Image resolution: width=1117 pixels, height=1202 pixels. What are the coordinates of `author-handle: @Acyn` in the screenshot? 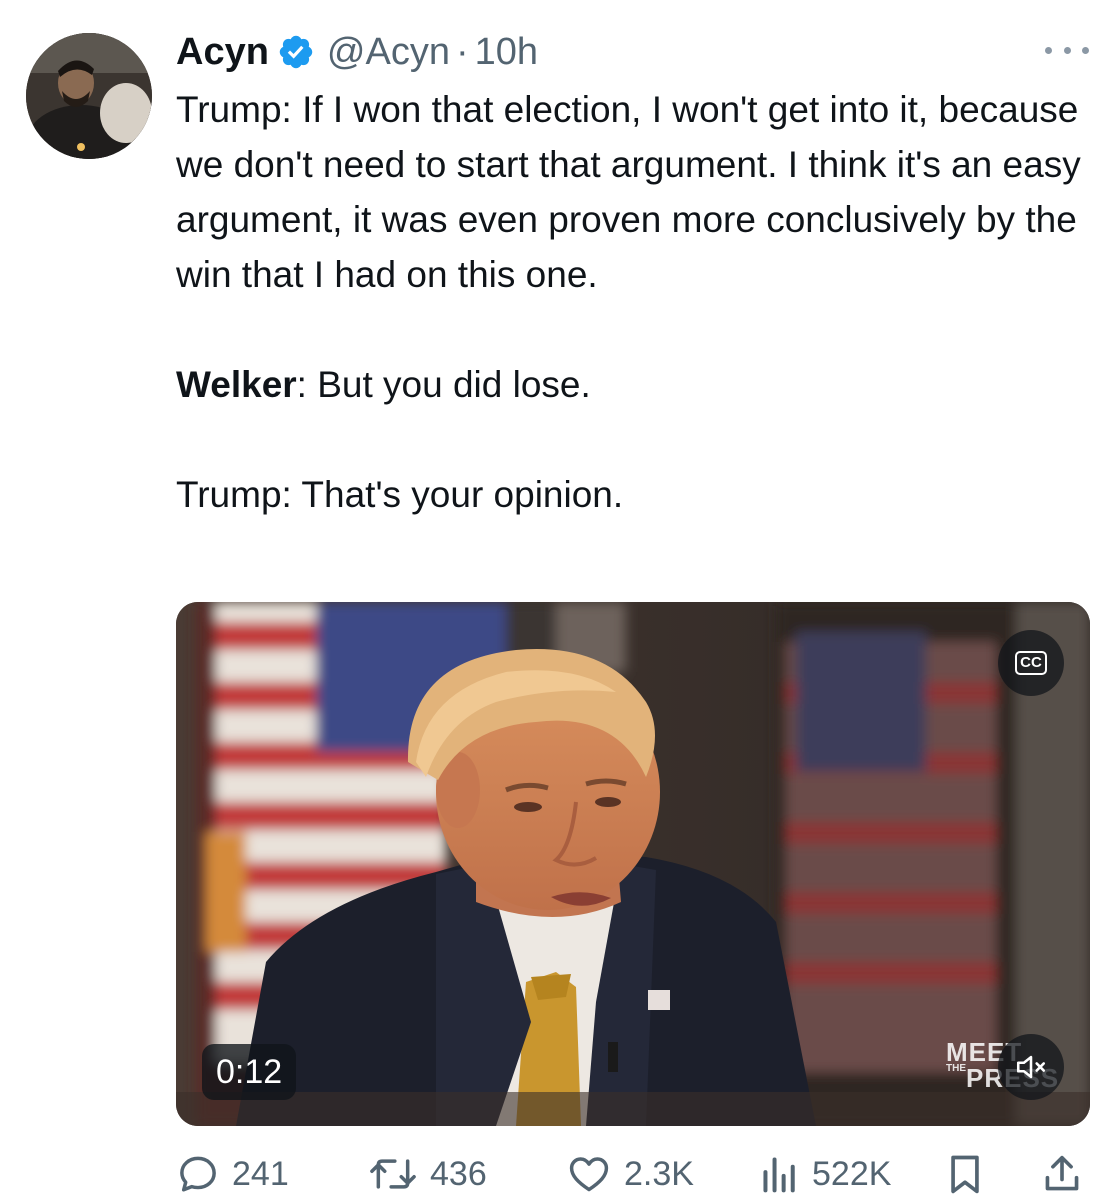 It's located at (388, 52).